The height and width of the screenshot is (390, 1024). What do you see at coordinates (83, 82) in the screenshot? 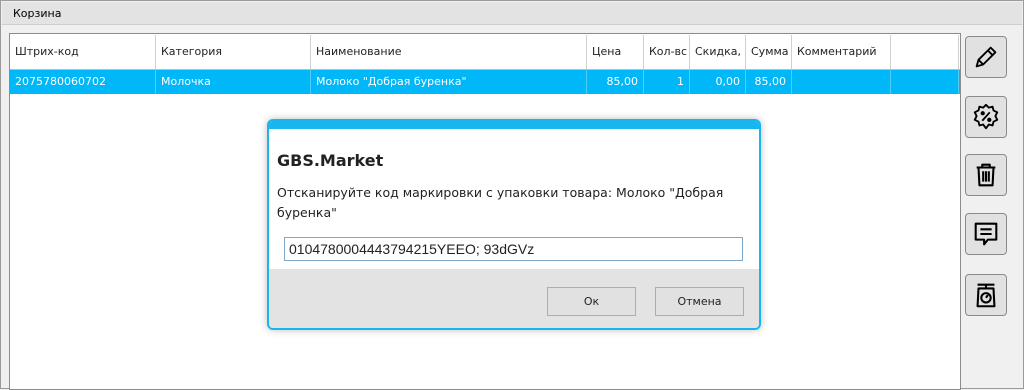
I see `cell-barcode: 2075780060702` at bounding box center [83, 82].